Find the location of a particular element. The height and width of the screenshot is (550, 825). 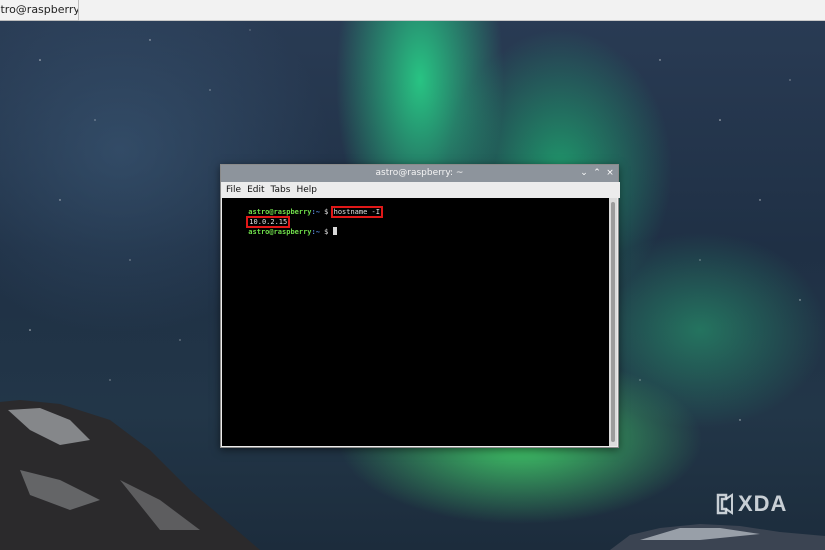

top-bar is located at coordinates (451, 10).